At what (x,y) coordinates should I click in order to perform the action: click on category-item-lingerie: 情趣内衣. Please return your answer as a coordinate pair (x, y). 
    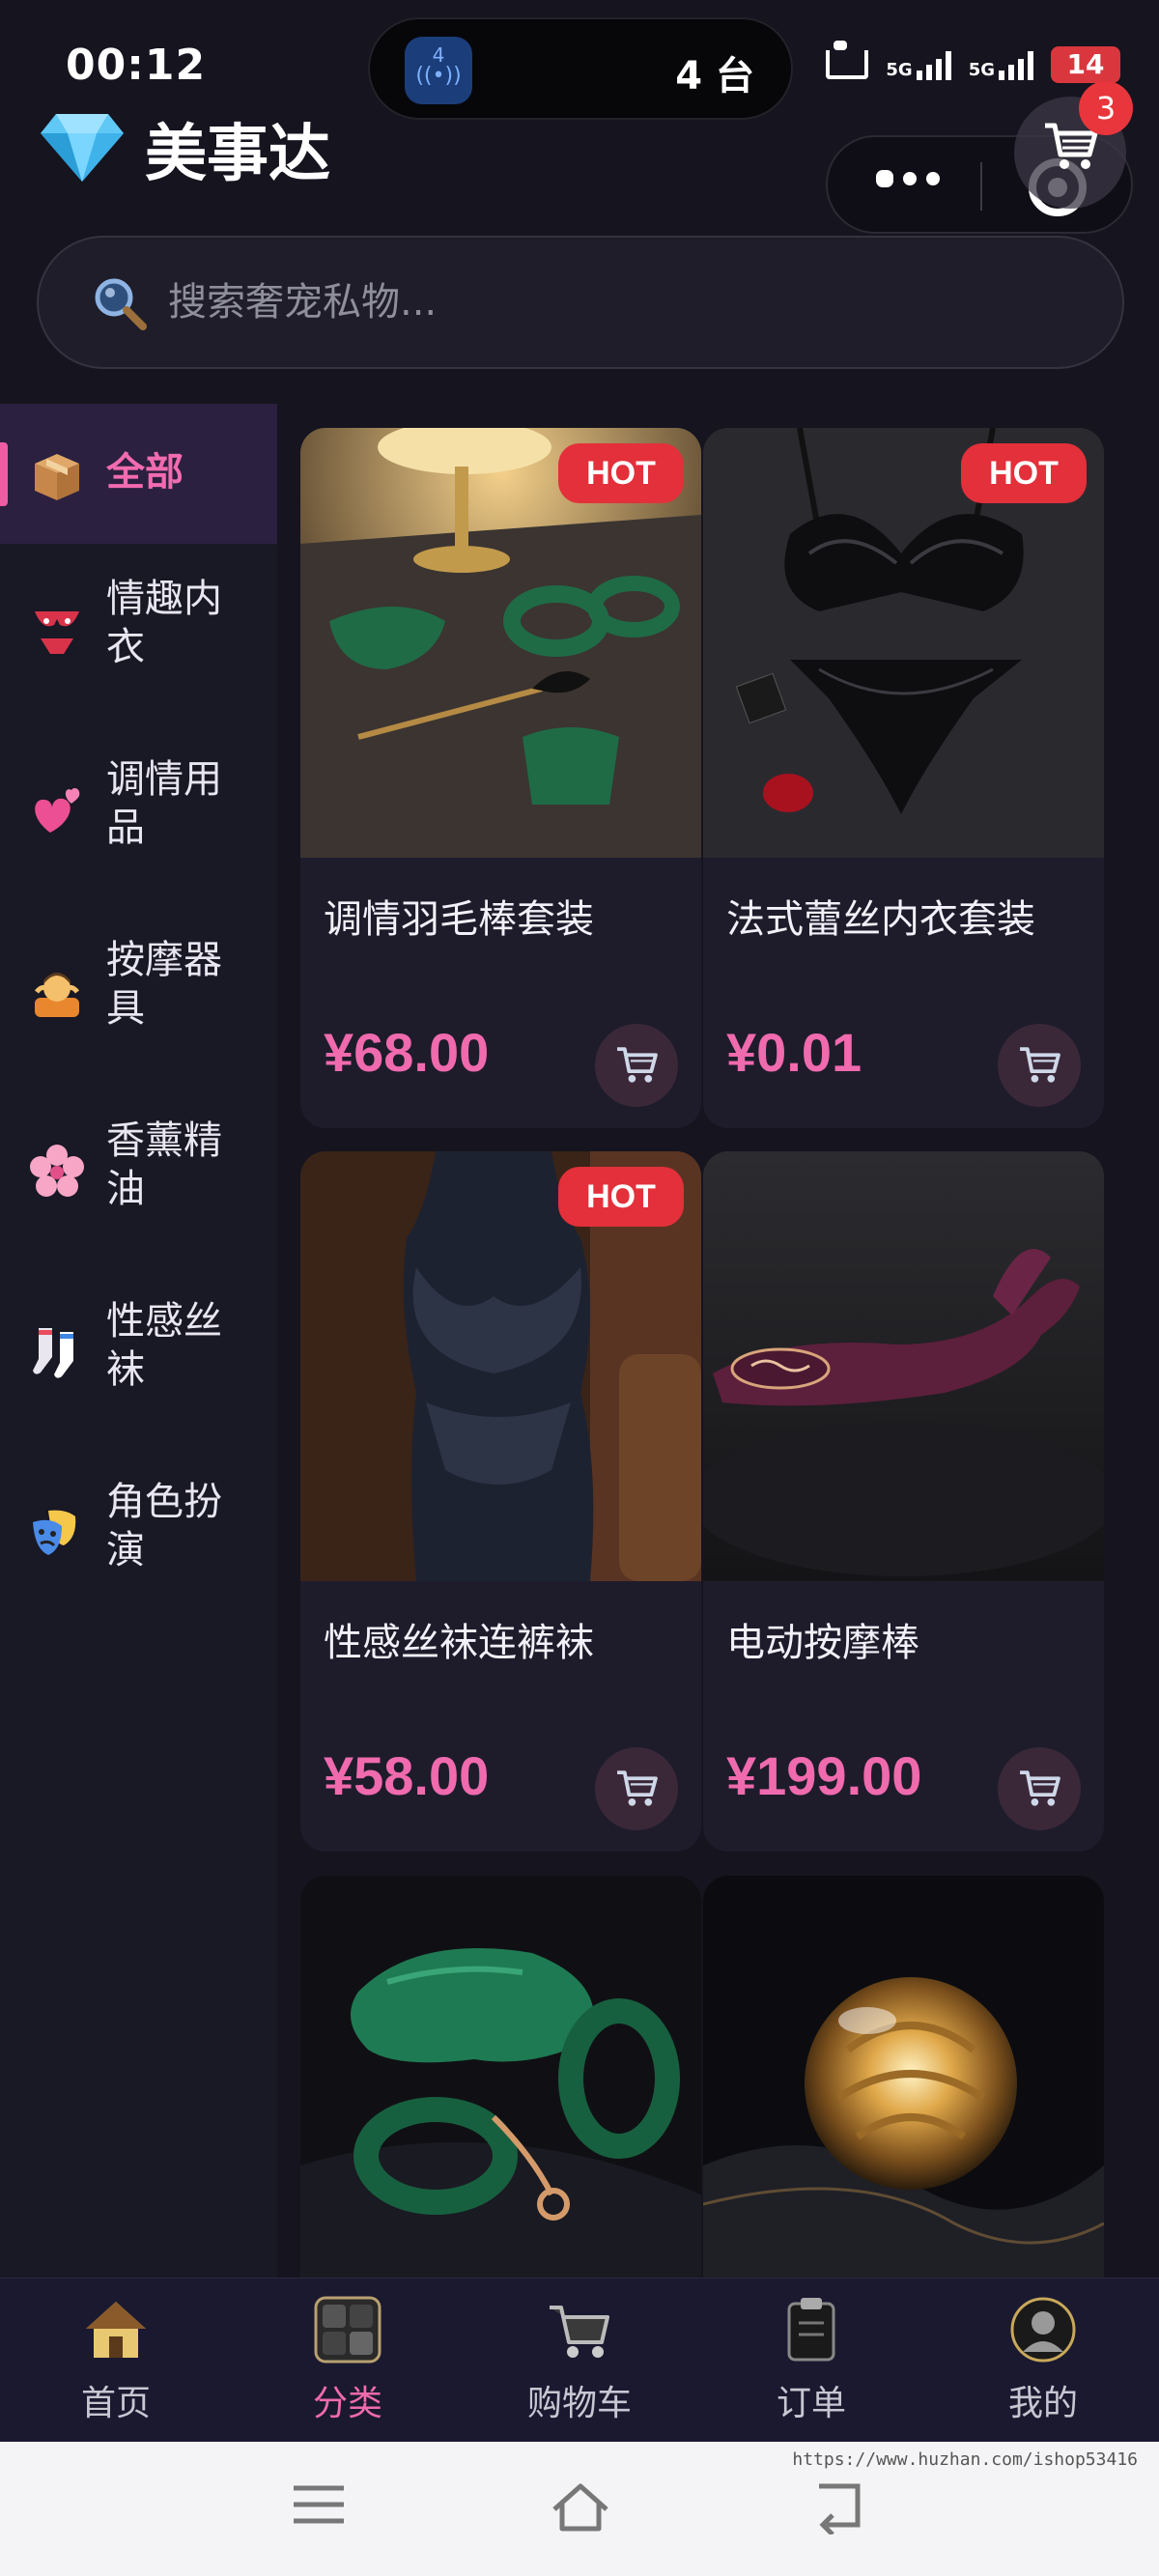
    Looking at the image, I should click on (138, 614).